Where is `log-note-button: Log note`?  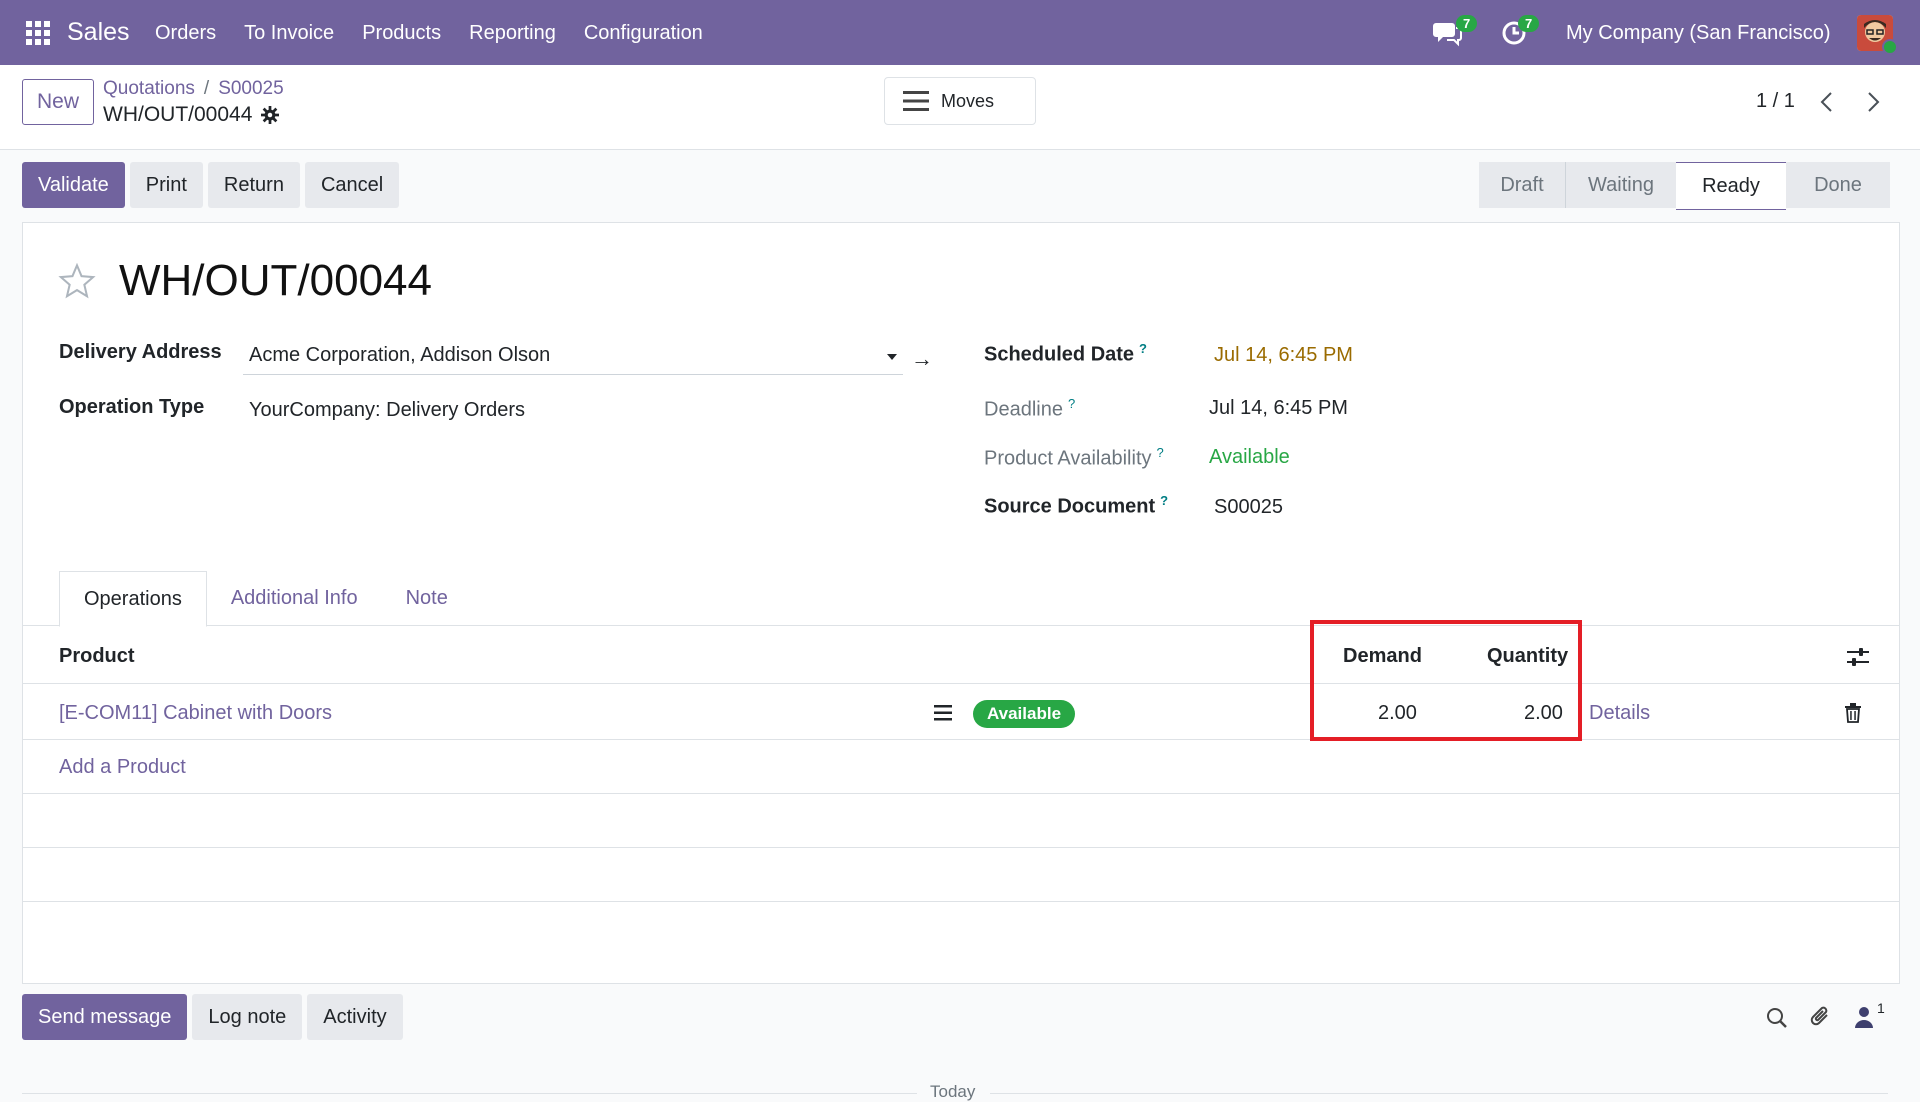 log-note-button: Log note is located at coordinates (247, 1017).